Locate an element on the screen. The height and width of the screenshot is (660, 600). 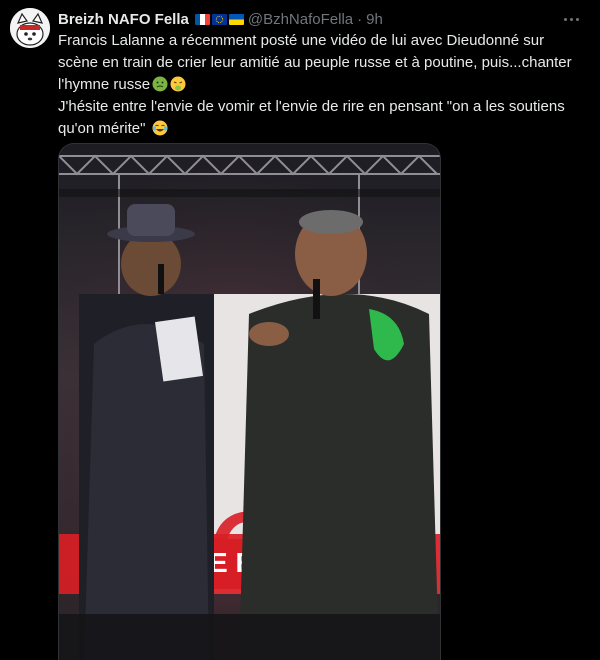
author-name: Breizh NAFO Fella is located at coordinates (123, 19).